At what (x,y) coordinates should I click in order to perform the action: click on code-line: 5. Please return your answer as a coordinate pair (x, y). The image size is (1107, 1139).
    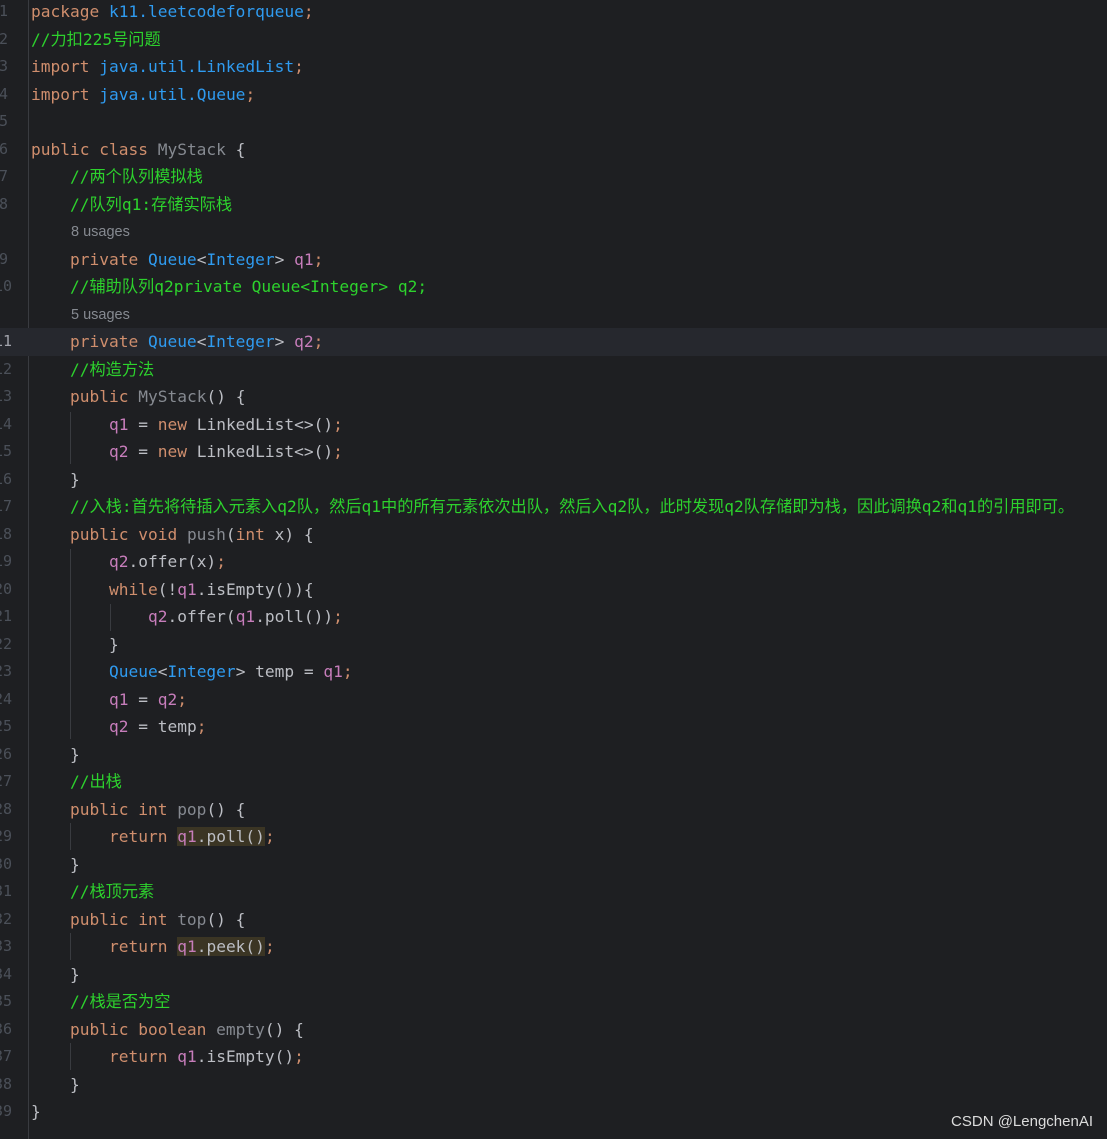
    Looking at the image, I should click on (553, 122).